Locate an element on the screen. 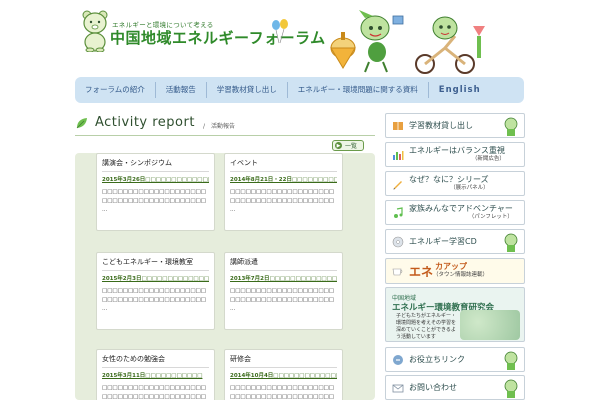 This screenshot has height=400, width=600. book-icon is located at coordinates (398, 125).